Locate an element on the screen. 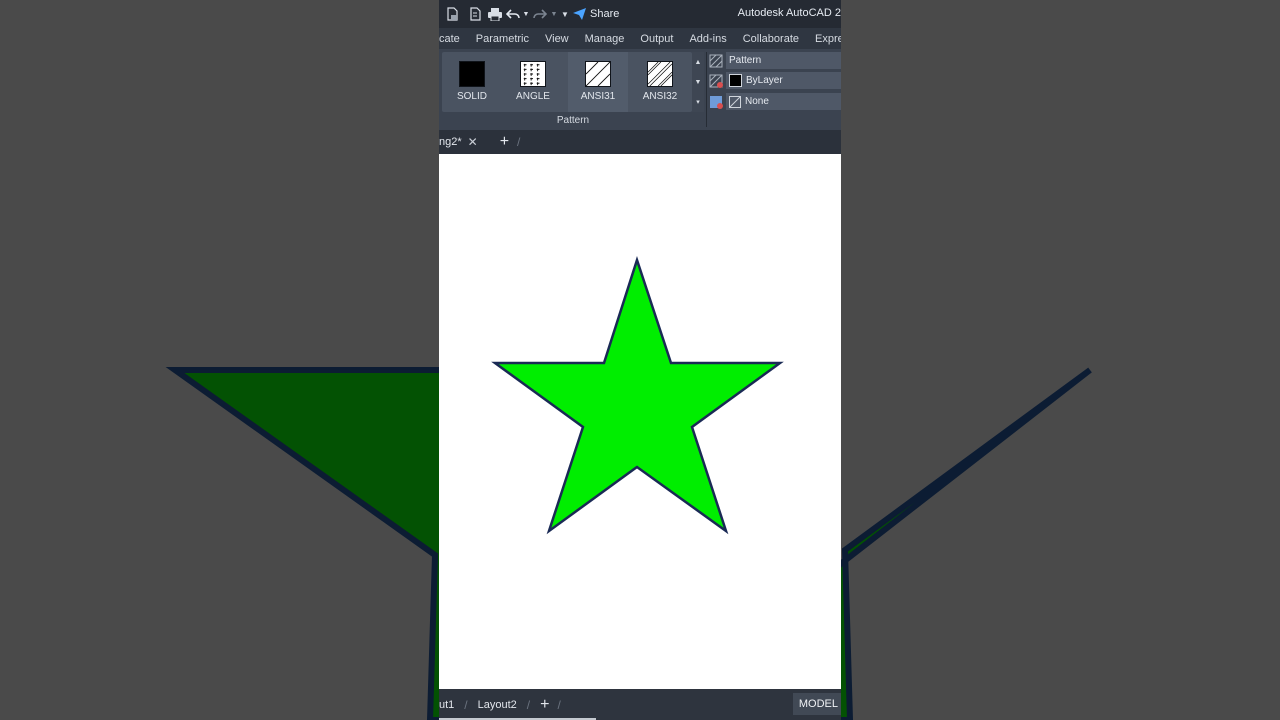 The image size is (1280, 720). tab-express-tools: Express Tool is located at coordinates (824, 39).